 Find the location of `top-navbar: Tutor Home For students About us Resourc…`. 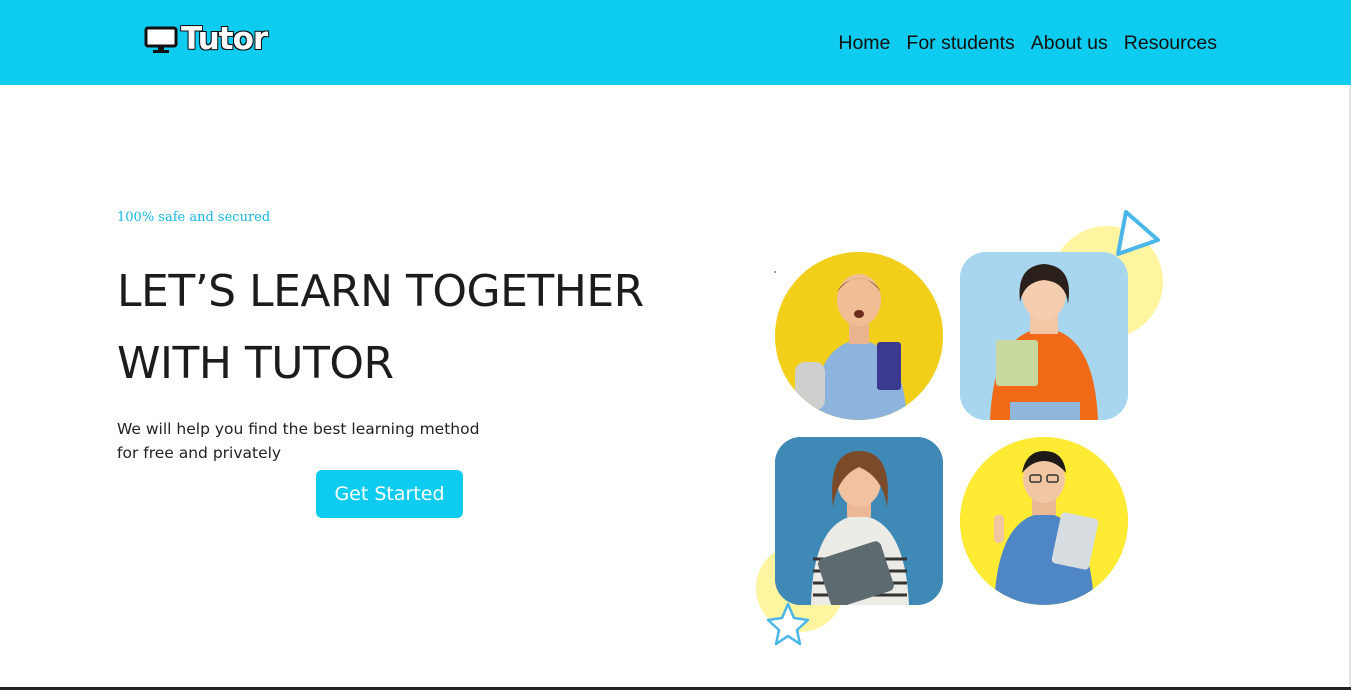

top-navbar: Tutor Home For students About us Resourc… is located at coordinates (675, 42).